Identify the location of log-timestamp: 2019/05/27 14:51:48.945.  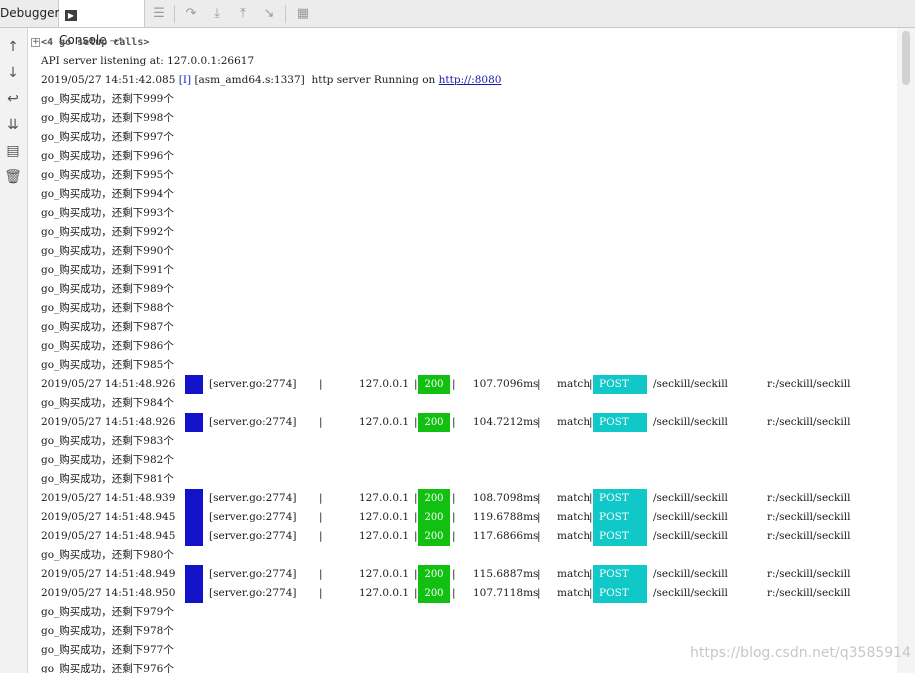
(108, 536).